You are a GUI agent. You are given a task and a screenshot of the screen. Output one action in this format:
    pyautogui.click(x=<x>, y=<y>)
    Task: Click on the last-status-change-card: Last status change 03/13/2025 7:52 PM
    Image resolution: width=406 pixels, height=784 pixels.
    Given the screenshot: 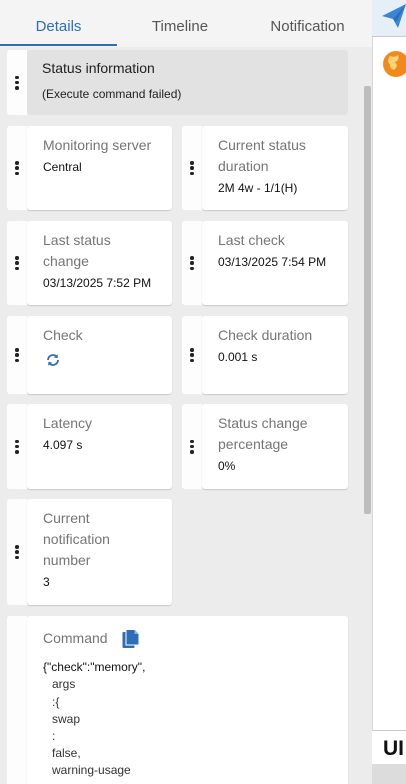 What is the action you would take?
    pyautogui.click(x=99, y=263)
    